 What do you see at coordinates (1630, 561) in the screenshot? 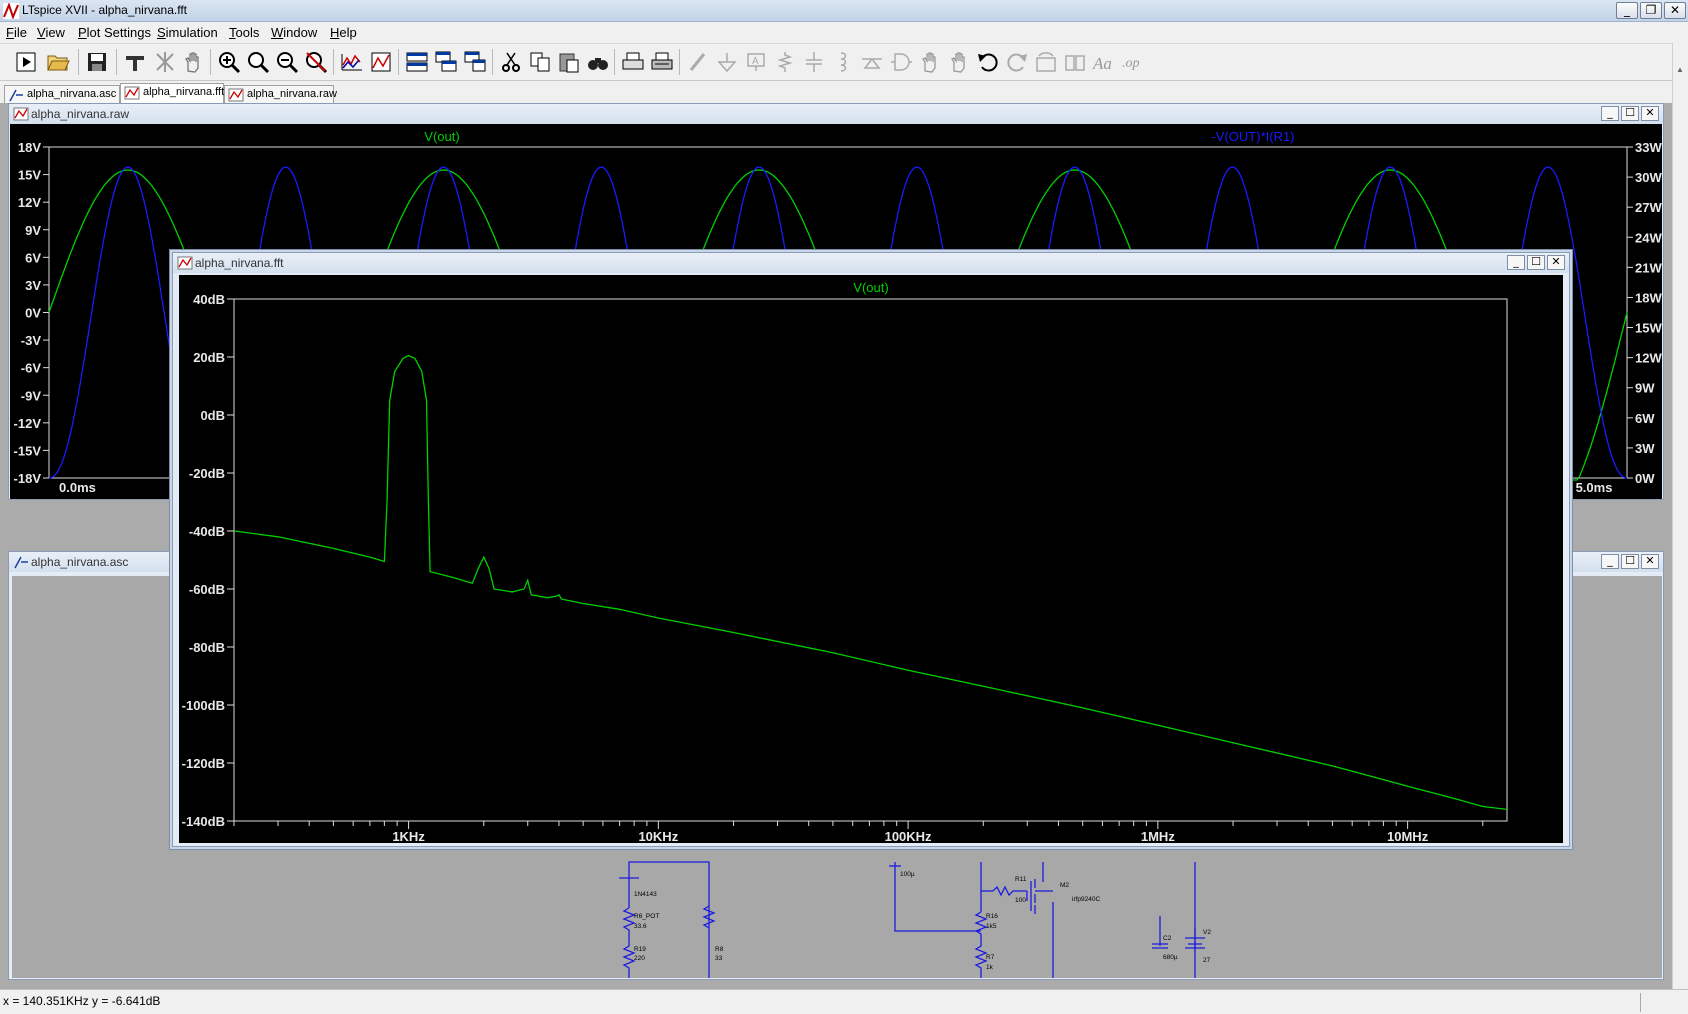
I see `asc-maximize-button: ☐` at bounding box center [1630, 561].